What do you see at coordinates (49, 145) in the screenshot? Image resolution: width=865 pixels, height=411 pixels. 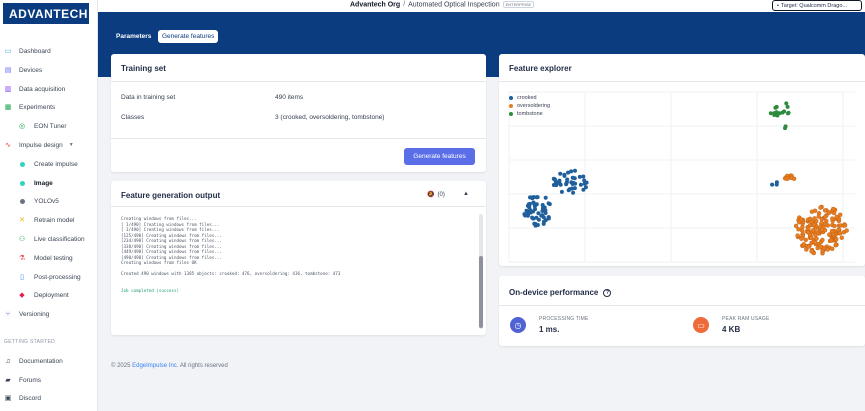 I see `sidebar-item-impulse-design: ∿ Impulse design ▼` at bounding box center [49, 145].